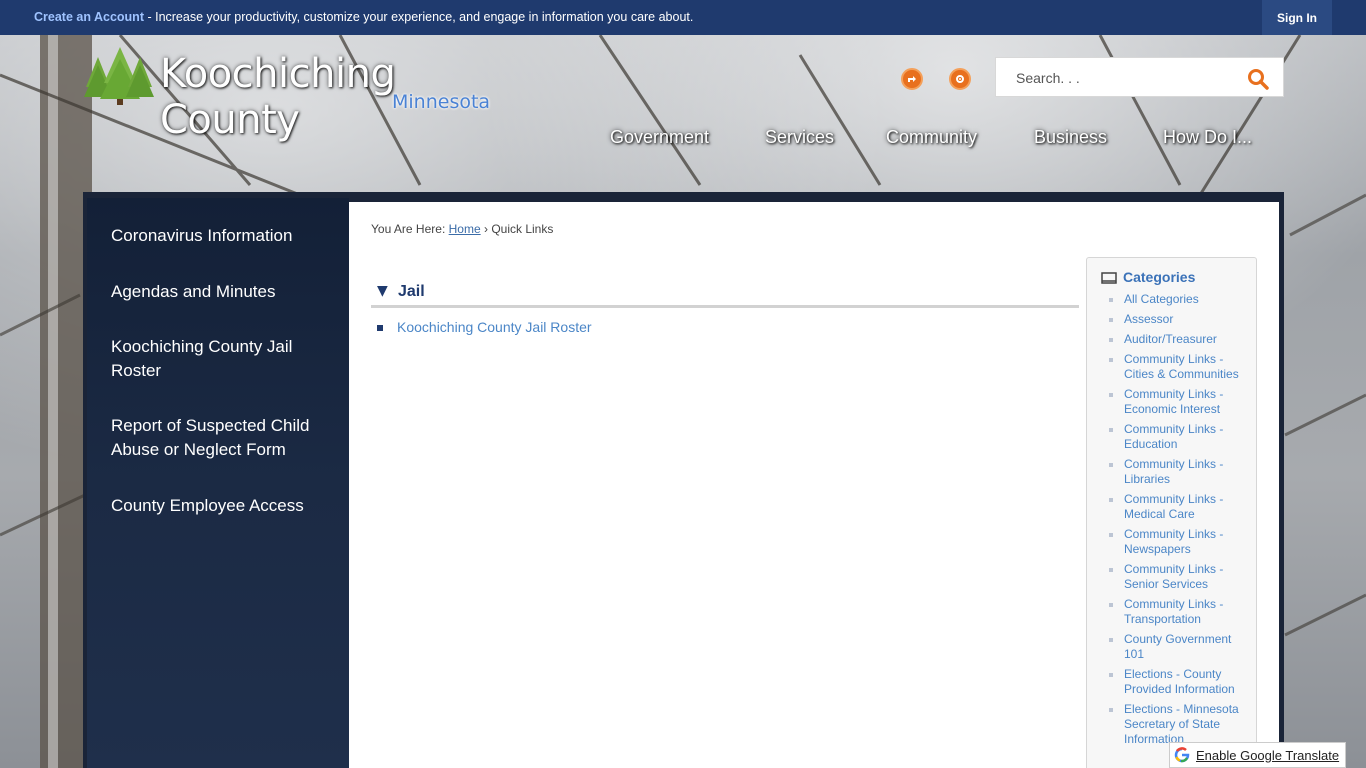 This screenshot has height=768, width=1366. I want to click on category-item: Elections - County Provided Information, so click(1172, 682).